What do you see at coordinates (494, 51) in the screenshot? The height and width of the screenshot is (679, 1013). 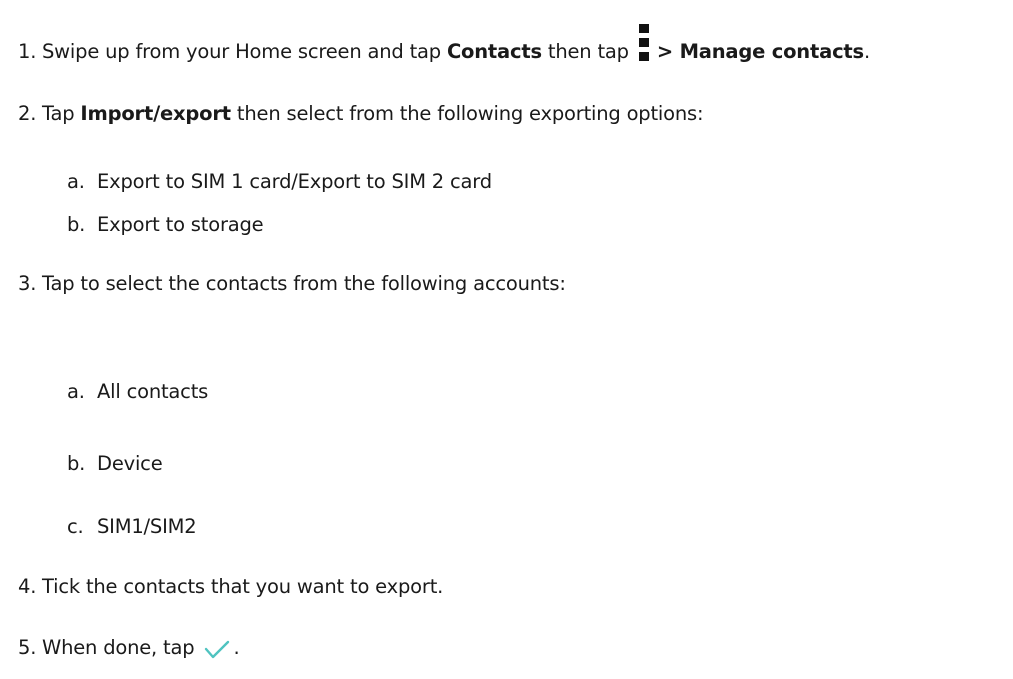 I see `contacts-label: Contacts` at bounding box center [494, 51].